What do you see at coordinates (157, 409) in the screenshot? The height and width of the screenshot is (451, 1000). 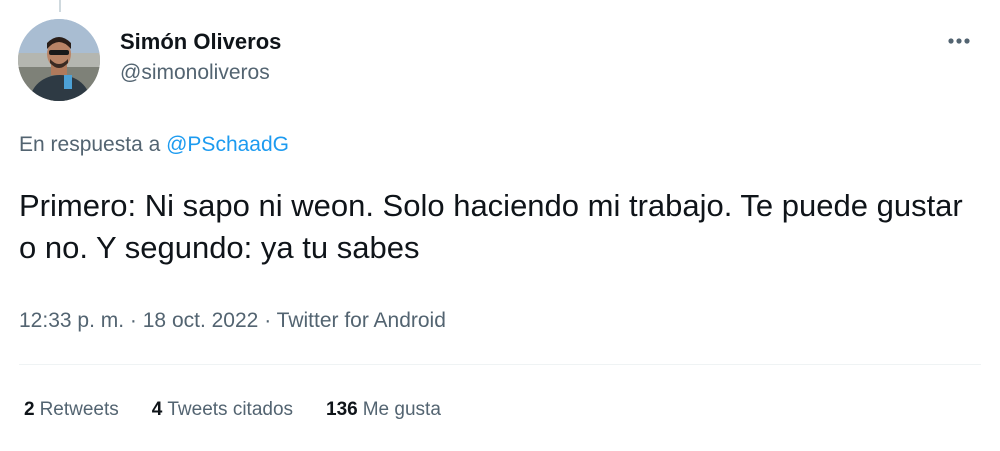 I see `quote-tweets-count: 4` at bounding box center [157, 409].